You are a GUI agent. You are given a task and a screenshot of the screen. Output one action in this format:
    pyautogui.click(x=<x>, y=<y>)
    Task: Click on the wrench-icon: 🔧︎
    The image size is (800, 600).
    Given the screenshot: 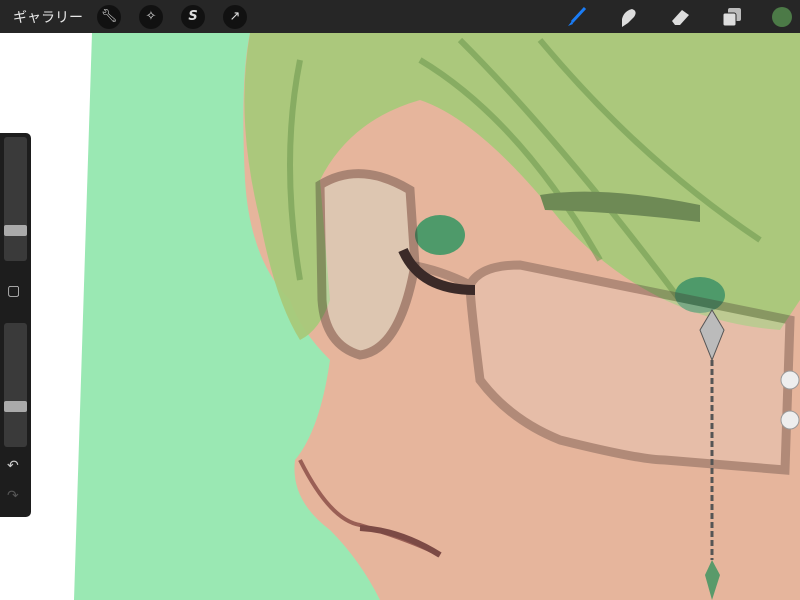 What is the action you would take?
    pyautogui.click(x=109, y=16)
    